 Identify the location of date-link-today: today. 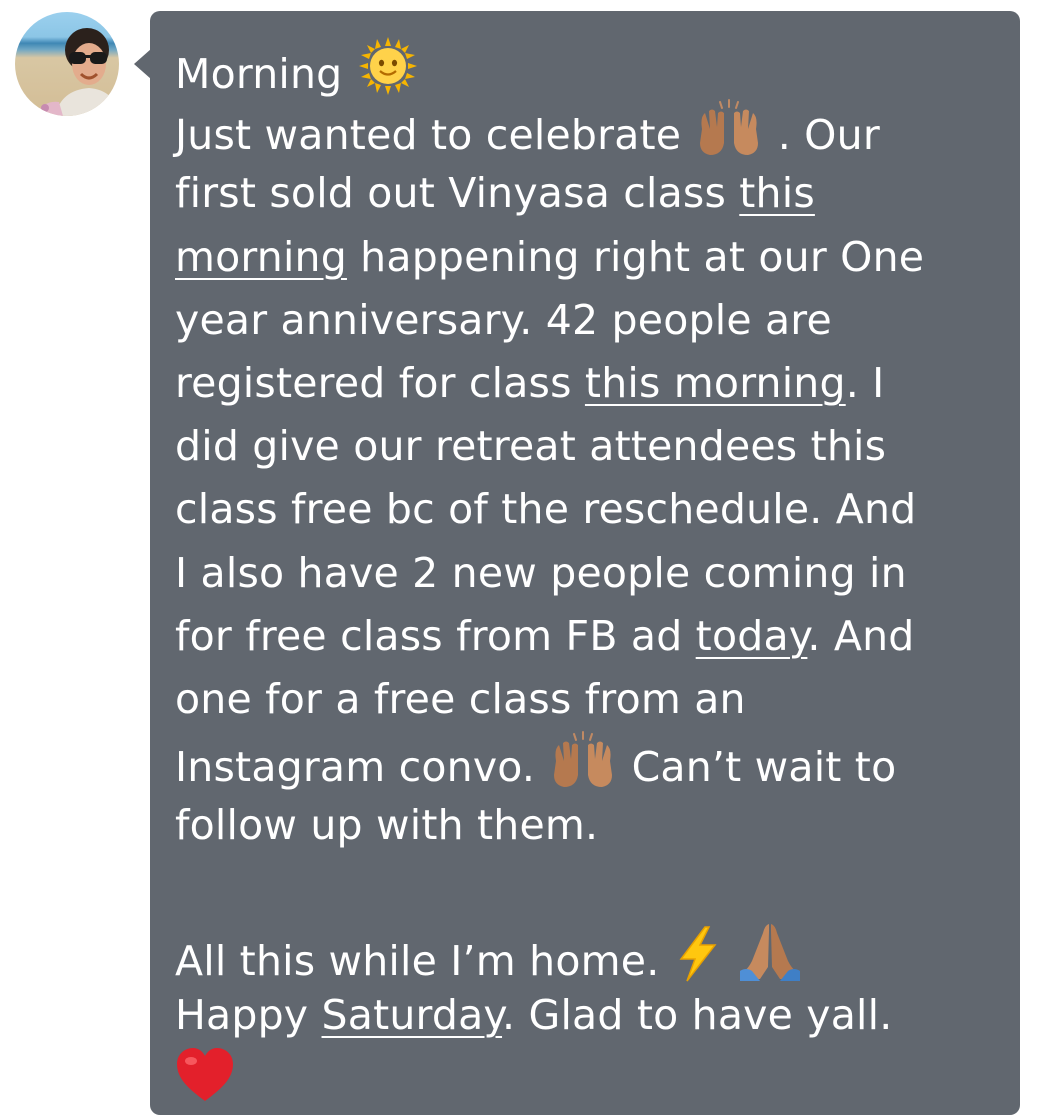
(752, 636).